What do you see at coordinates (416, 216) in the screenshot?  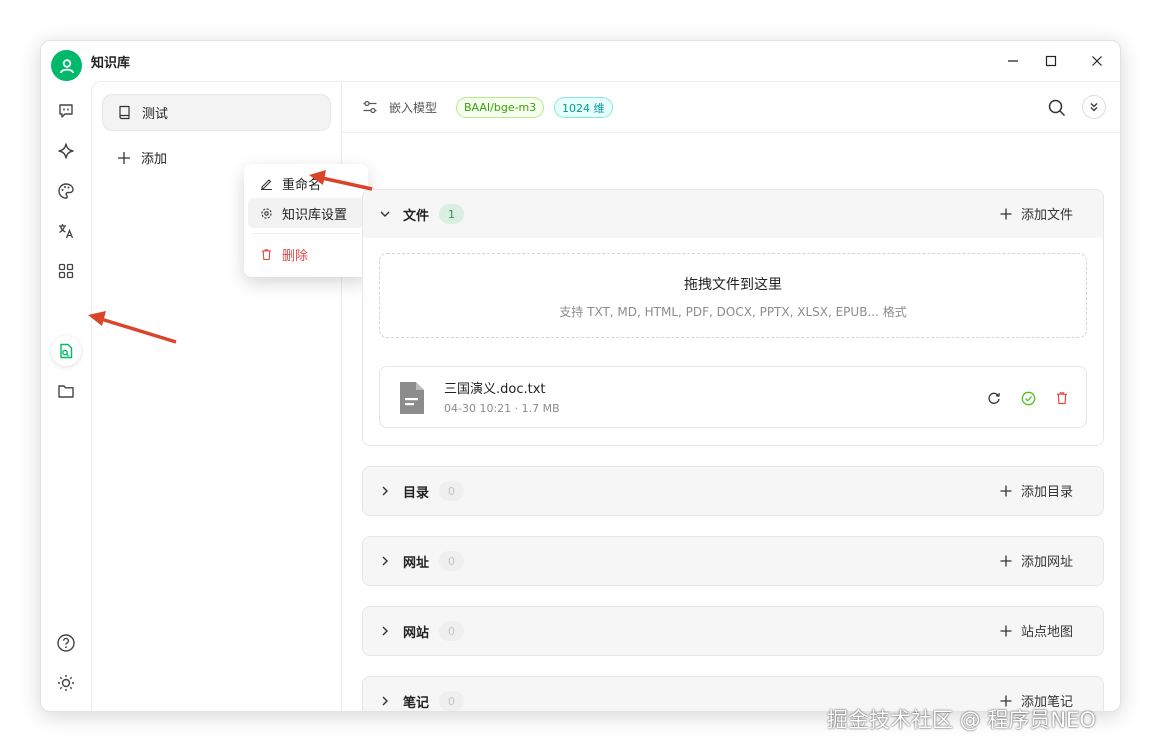 I see `files-section-title: 文件` at bounding box center [416, 216].